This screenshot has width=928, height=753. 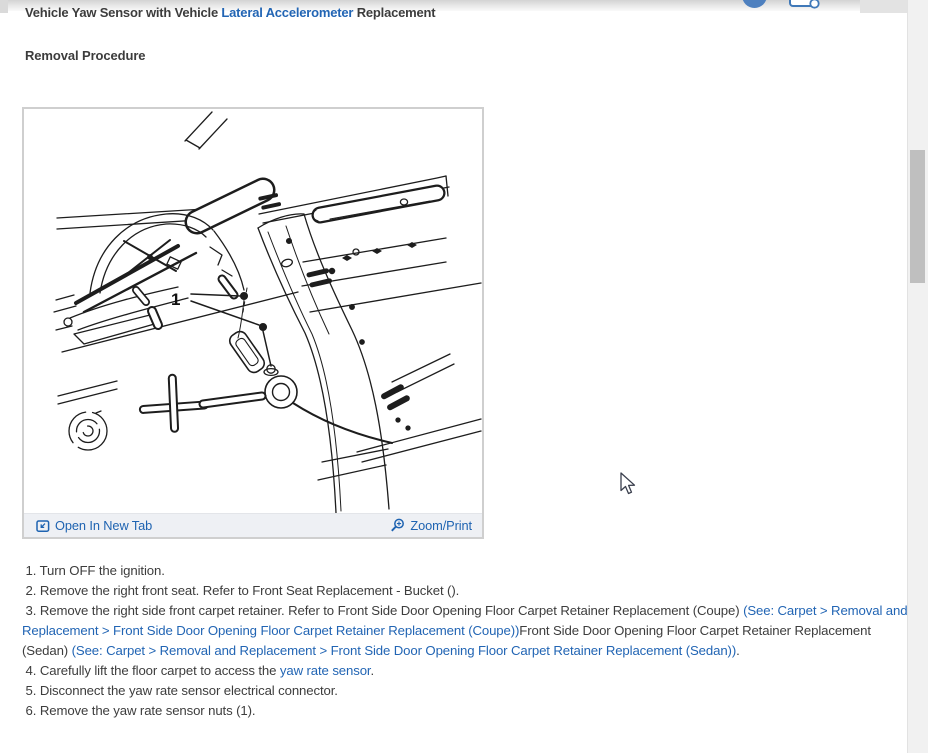 What do you see at coordinates (465, 711) in the screenshot?
I see `procedure-step: 6. Remove the yaw rate sensor nuts (1).` at bounding box center [465, 711].